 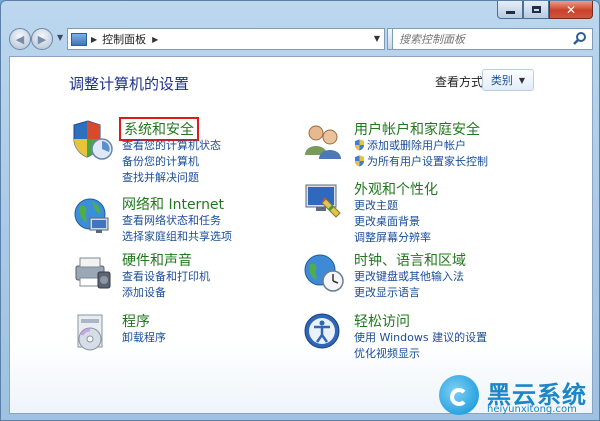 I want to click on category-title-clock-language-region: 时钟、语言和区域, so click(x=410, y=260).